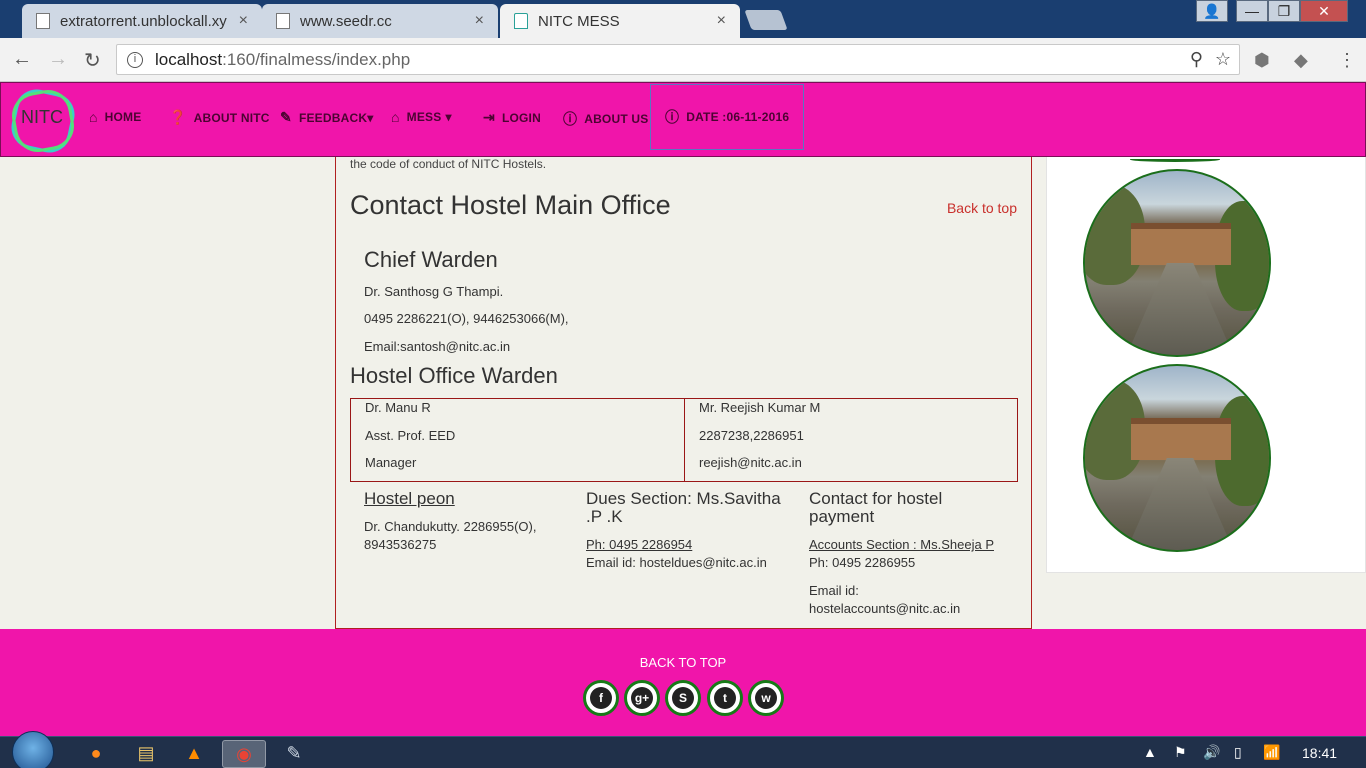 The width and height of the screenshot is (1366, 768). What do you see at coordinates (766, 20) in the screenshot?
I see `new-tab-button` at bounding box center [766, 20].